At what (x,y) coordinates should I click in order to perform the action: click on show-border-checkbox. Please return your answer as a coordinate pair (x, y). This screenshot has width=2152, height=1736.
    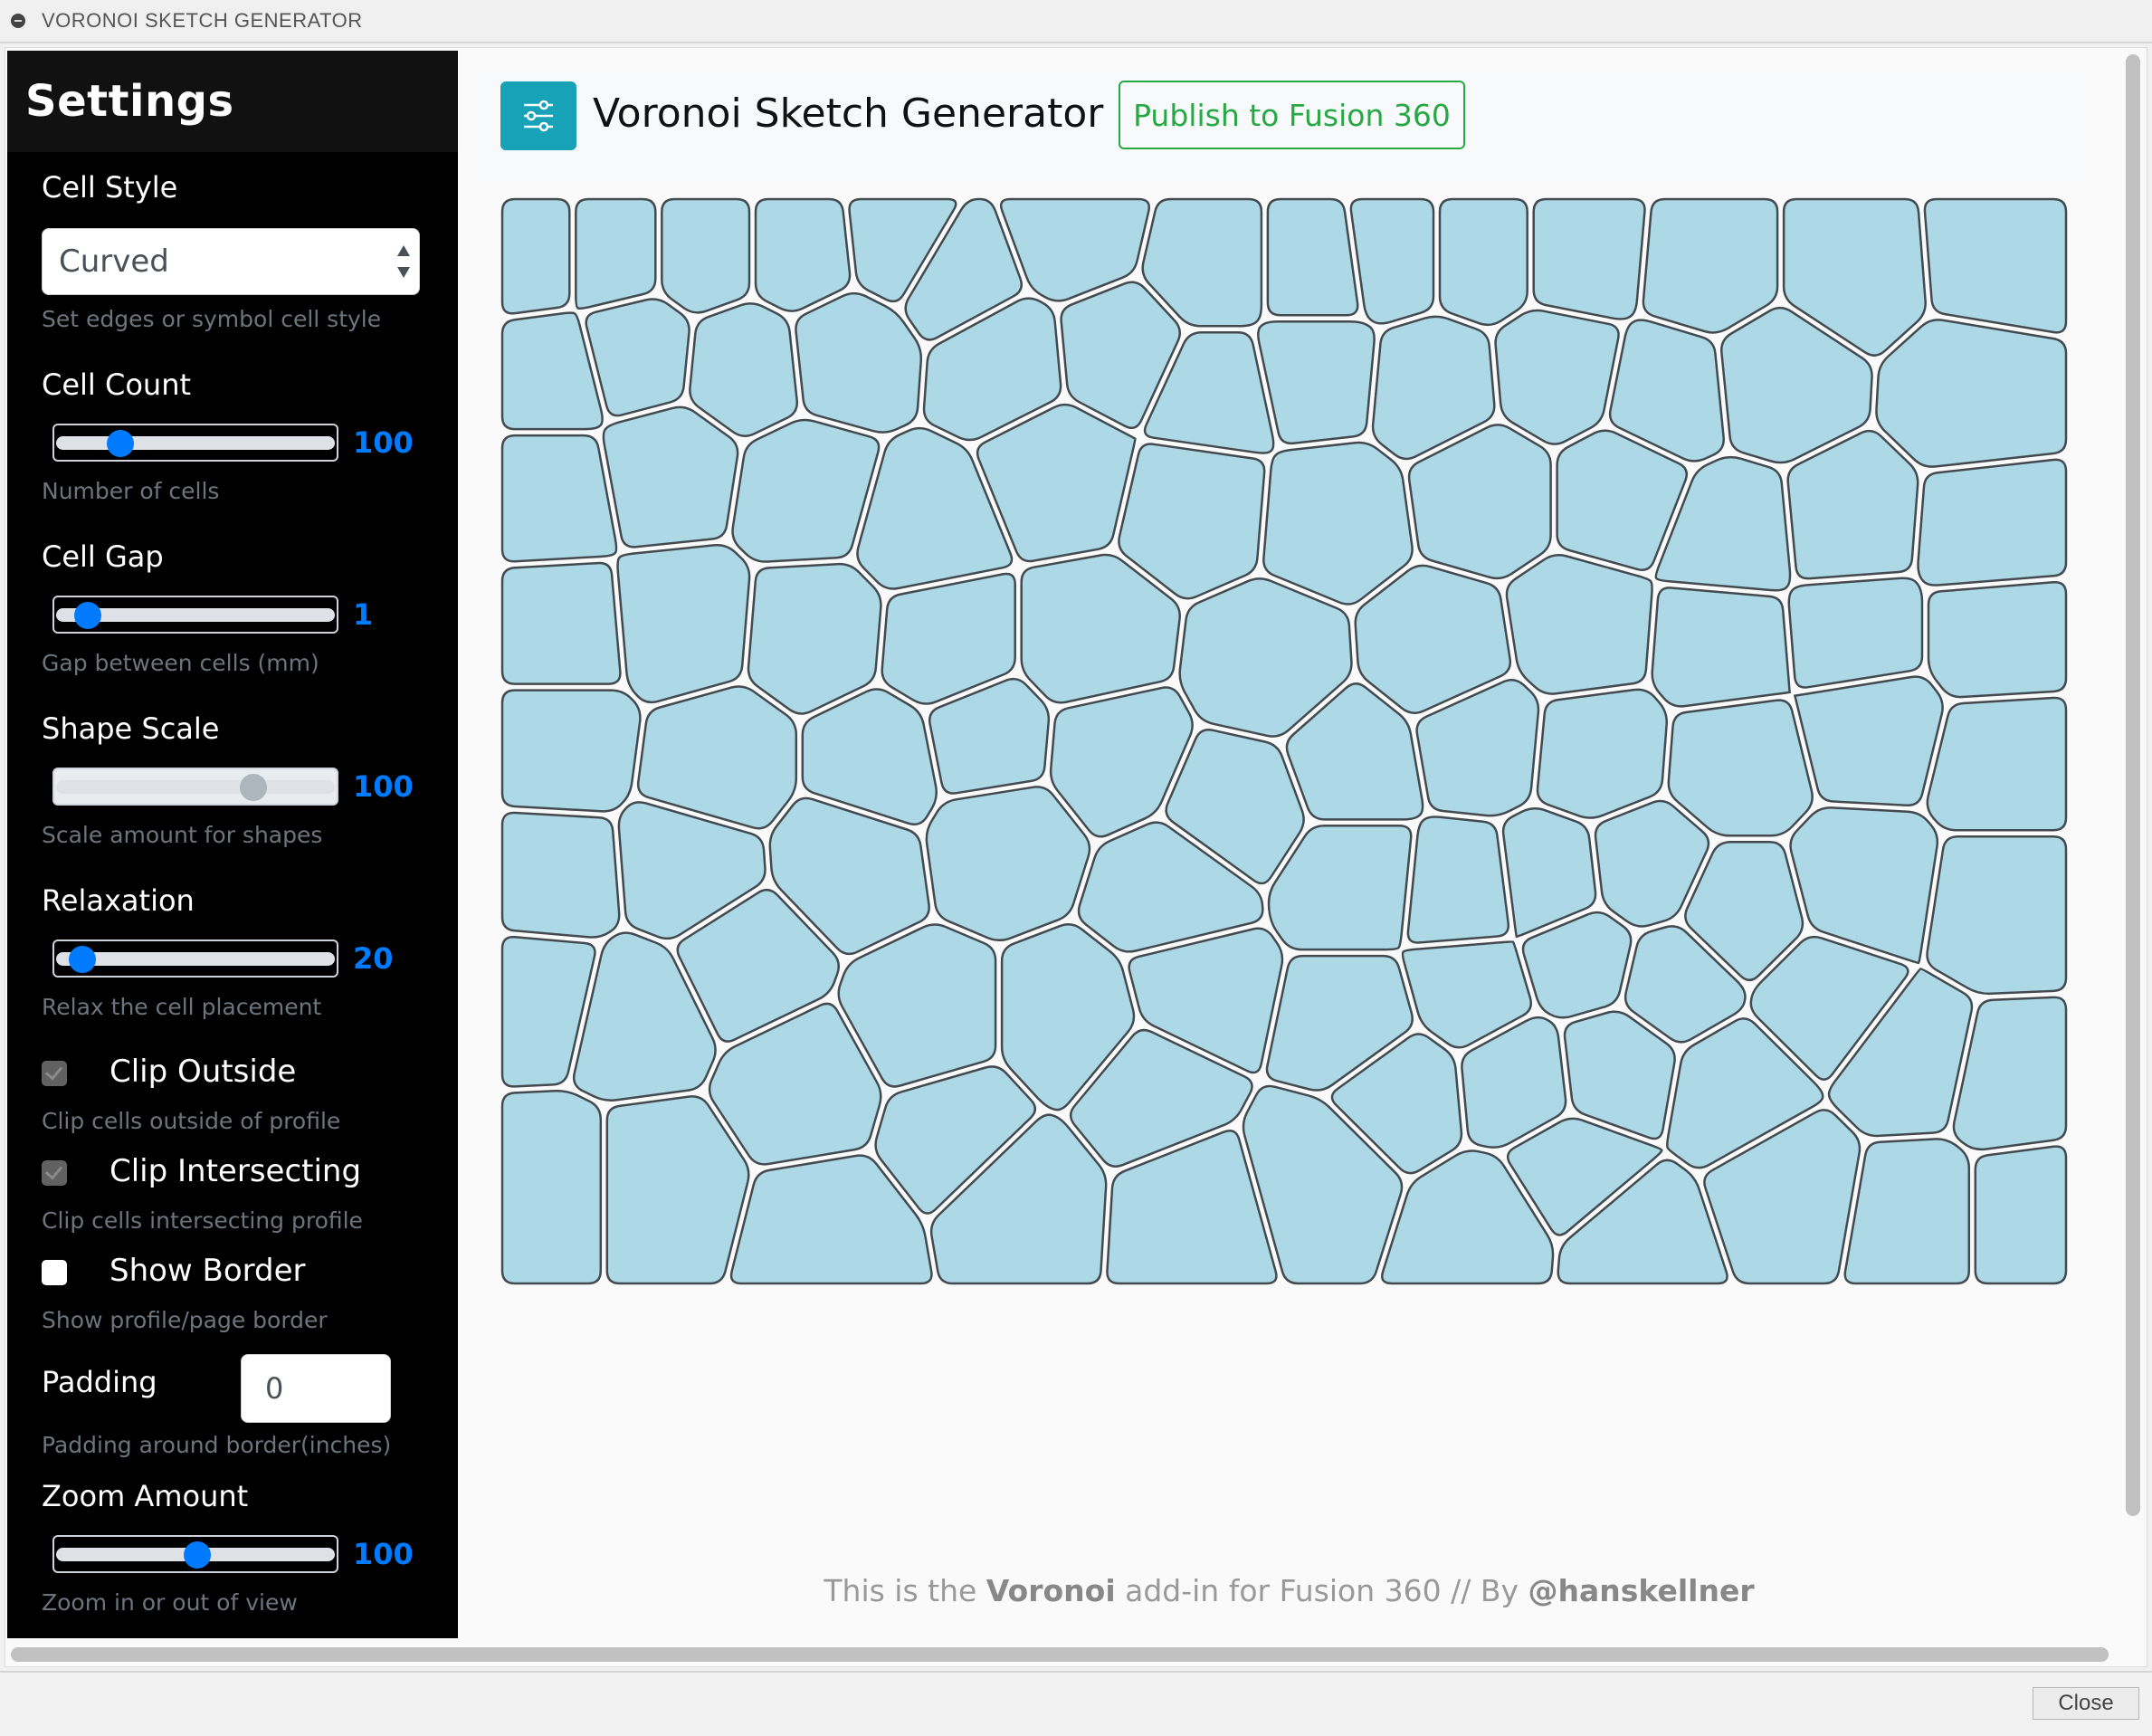
    Looking at the image, I should click on (54, 1272).